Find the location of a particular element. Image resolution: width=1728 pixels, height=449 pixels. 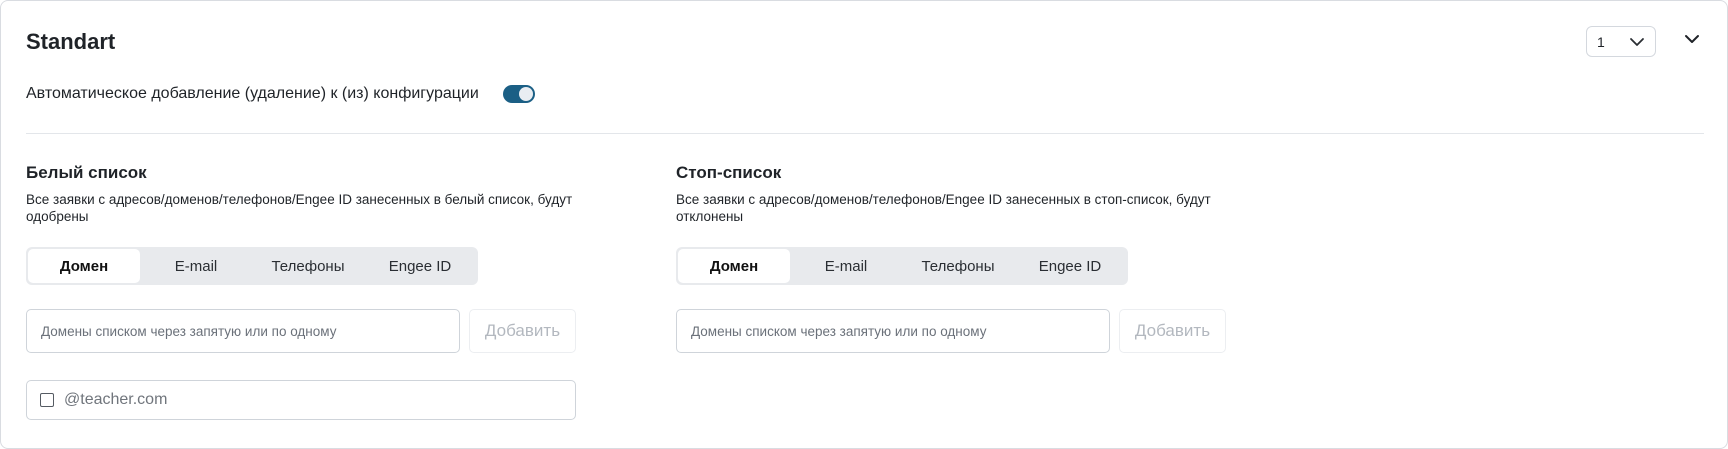

toggle-knob is located at coordinates (525, 94).